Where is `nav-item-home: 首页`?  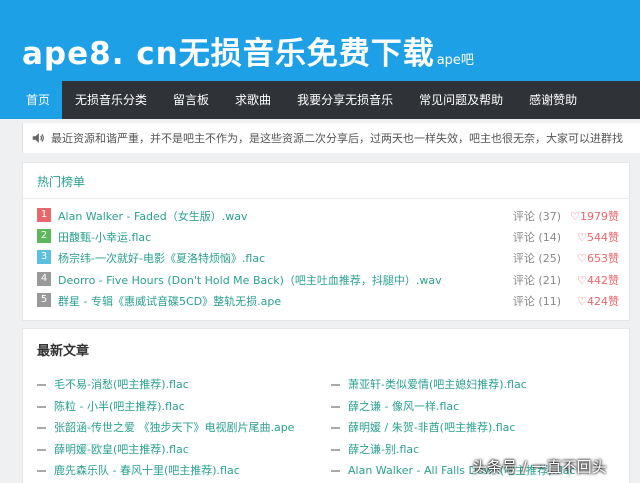
nav-item-home: 首页 is located at coordinates (31, 100).